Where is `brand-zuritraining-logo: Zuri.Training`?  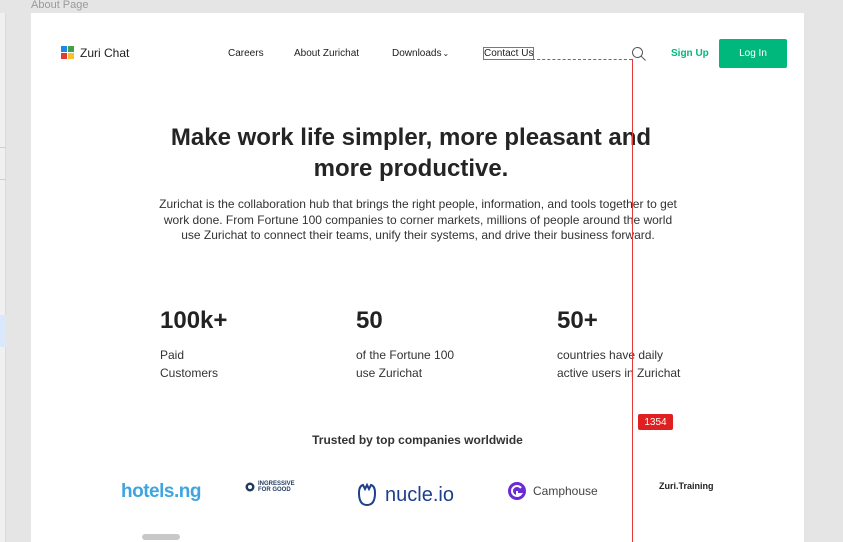 brand-zuritraining-logo: Zuri.Training is located at coordinates (686, 486).